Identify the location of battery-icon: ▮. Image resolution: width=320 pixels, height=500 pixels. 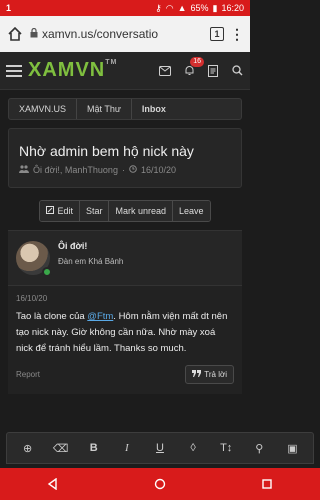
(215, 7).